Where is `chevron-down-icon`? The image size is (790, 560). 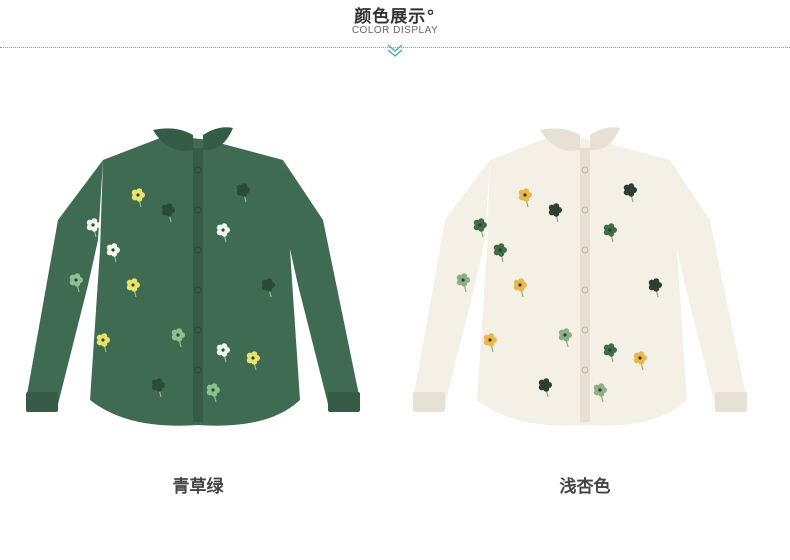 chevron-down-icon is located at coordinates (395, 51).